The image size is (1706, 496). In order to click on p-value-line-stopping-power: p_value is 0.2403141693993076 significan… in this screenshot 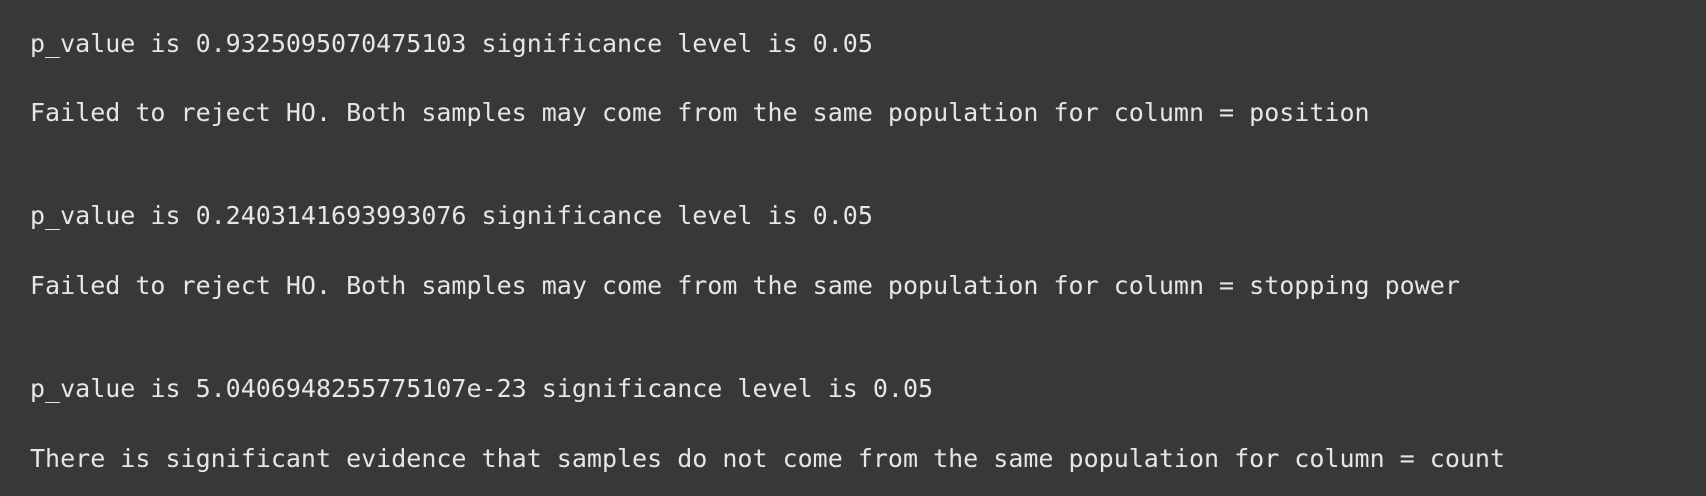, I will do `click(451, 215)`.